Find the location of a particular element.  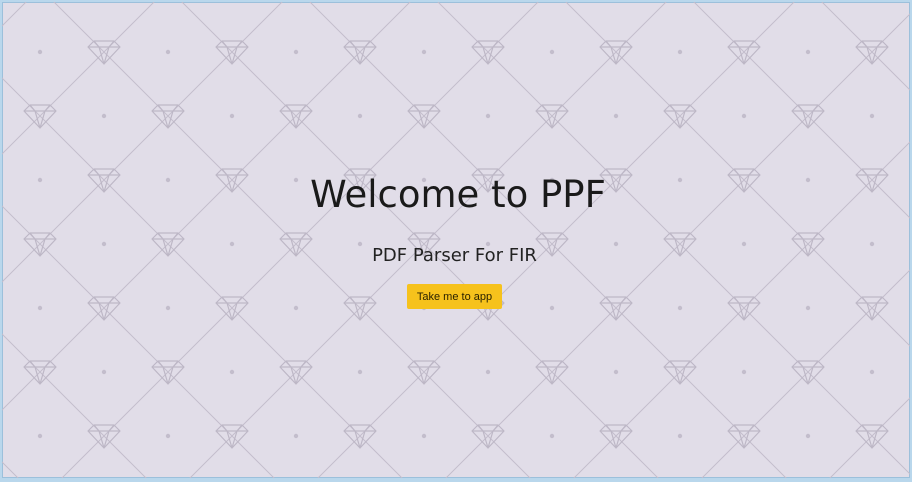

take-me-to-app-button: Take me to app is located at coordinates (454, 296).